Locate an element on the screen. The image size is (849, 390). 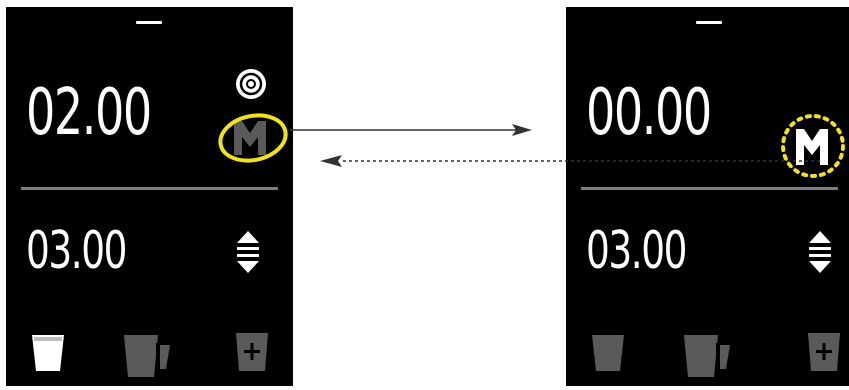
transition-arrows is located at coordinates (555, 145).